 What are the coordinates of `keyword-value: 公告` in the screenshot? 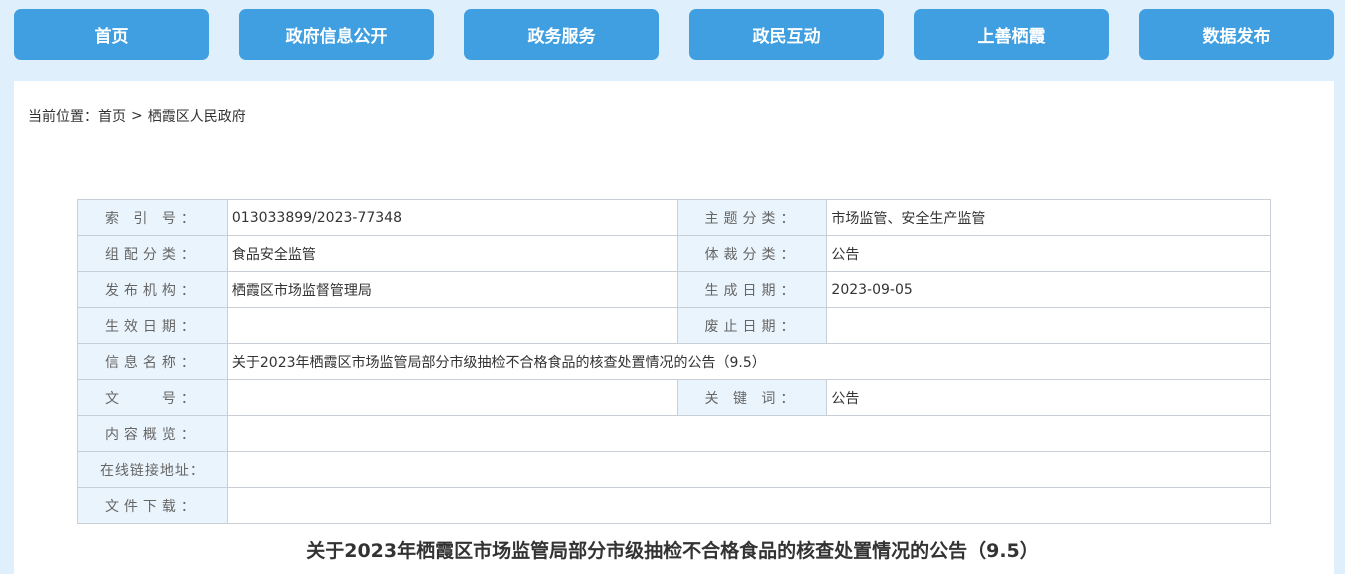 It's located at (1048, 397).